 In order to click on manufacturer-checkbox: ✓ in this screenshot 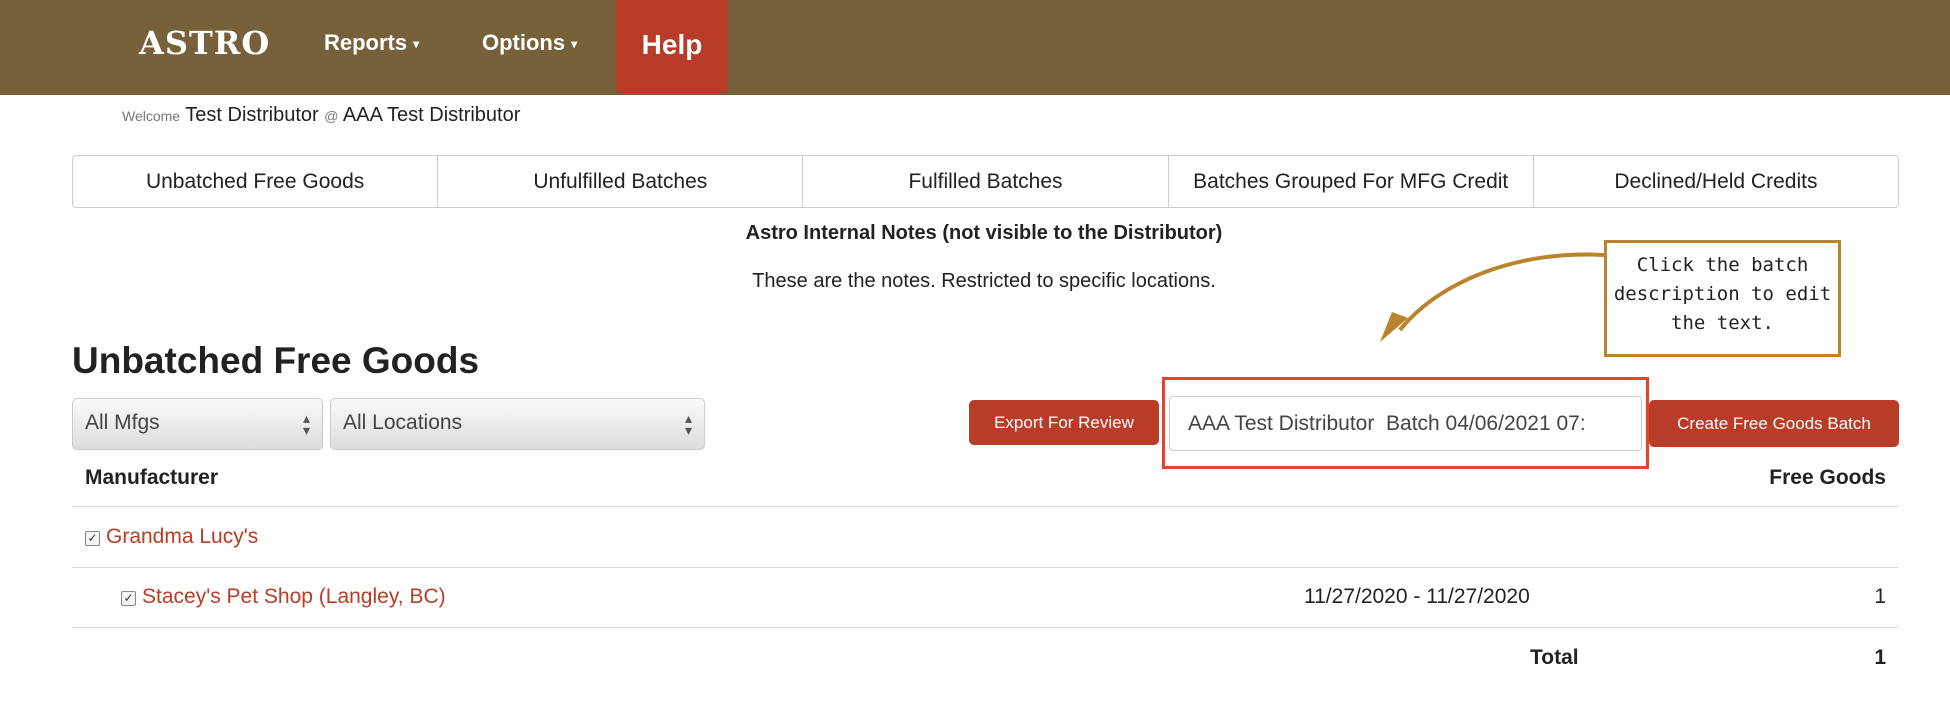, I will do `click(92, 538)`.